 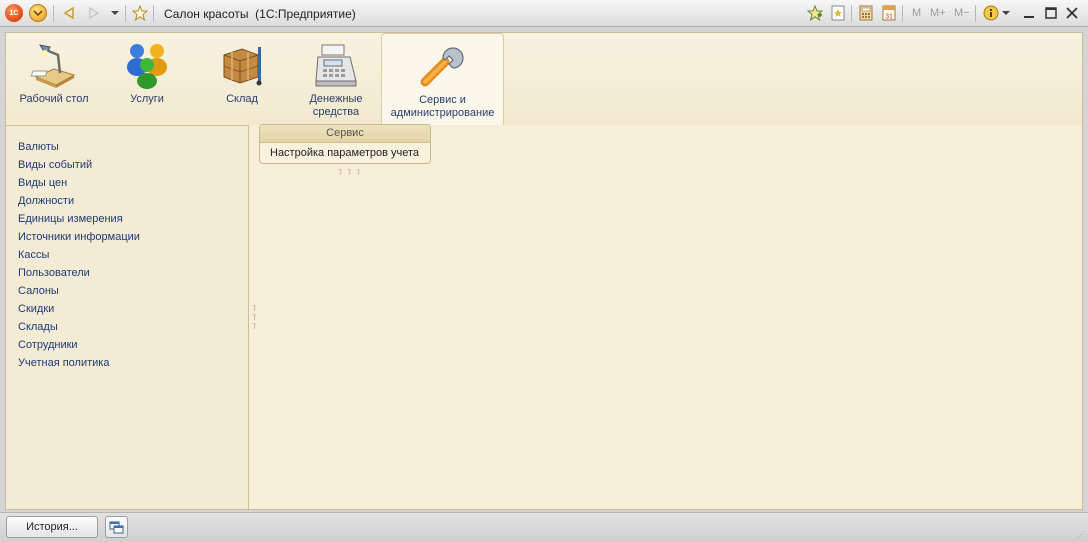 I want to click on section-warehouse: Склад, so click(x=242, y=79).